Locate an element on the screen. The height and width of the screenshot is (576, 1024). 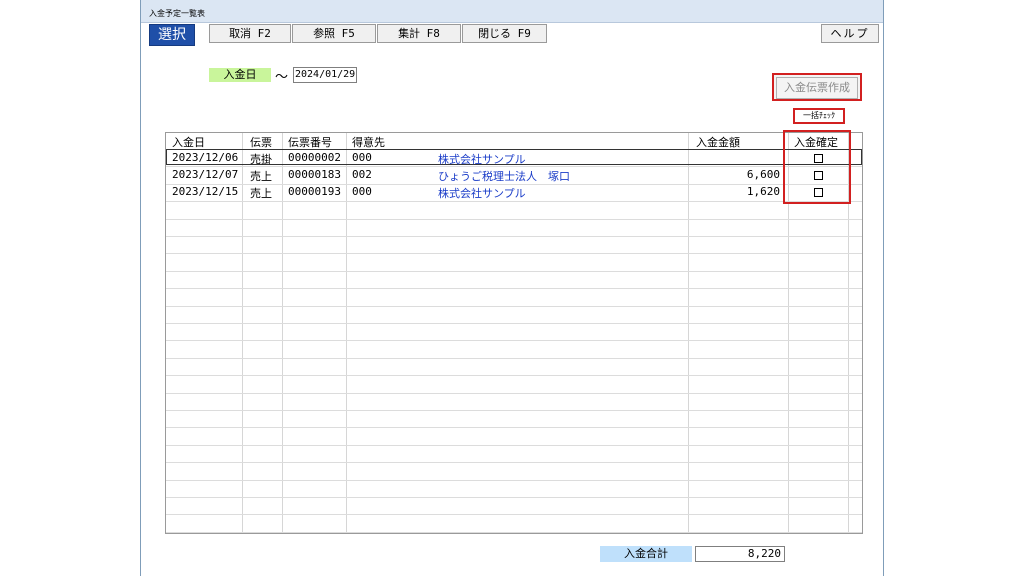
create-payment-slip-label: 入金伝票作成 is located at coordinates (817, 88).